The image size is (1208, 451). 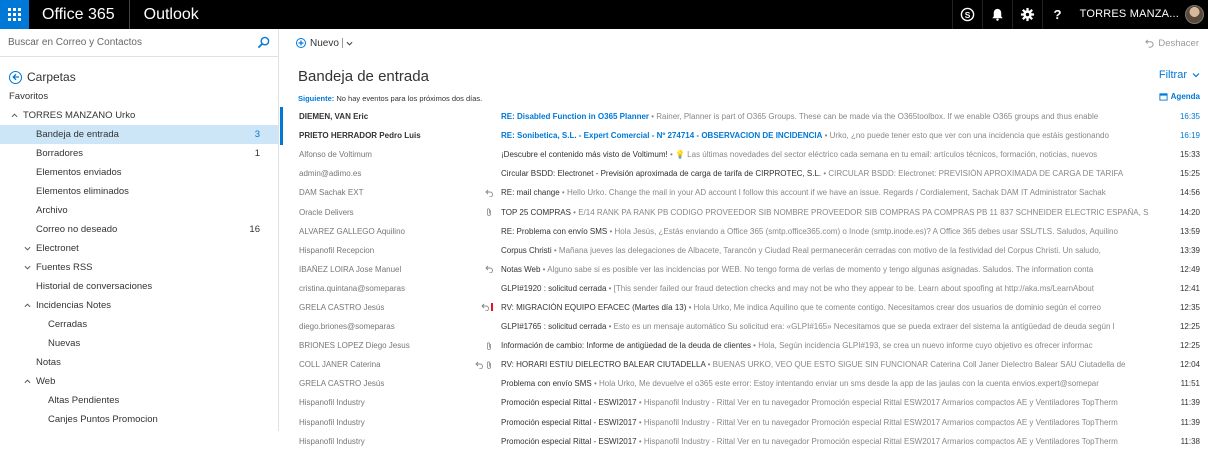 What do you see at coordinates (347, 327) in the screenshot?
I see `message-sender: diego.briones@someparas` at bounding box center [347, 327].